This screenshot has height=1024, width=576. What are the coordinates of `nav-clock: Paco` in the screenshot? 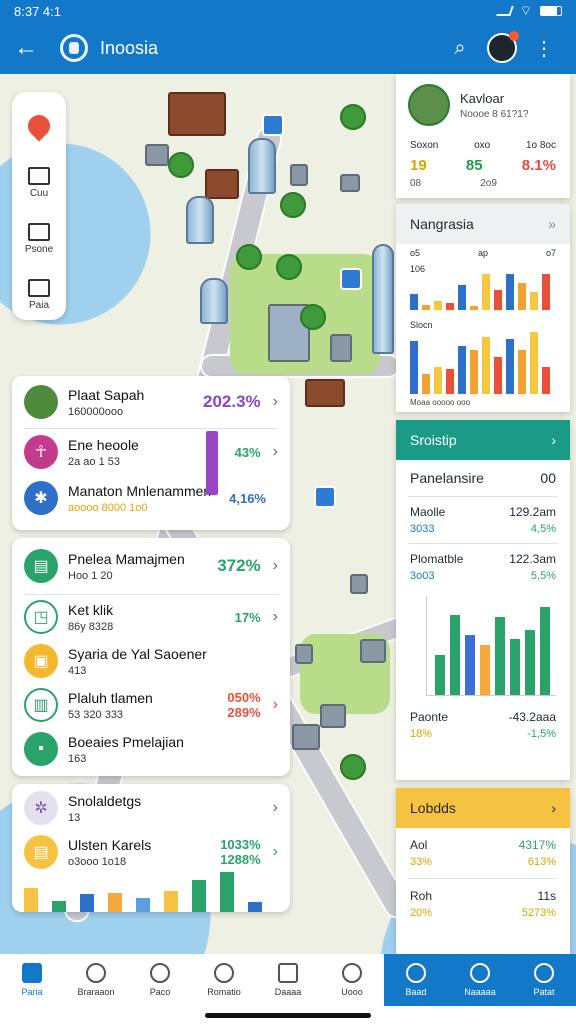 It's located at (160, 980).